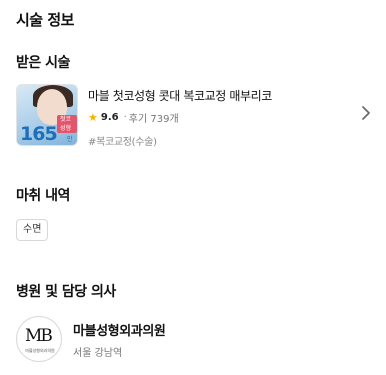  I want to click on hospital-logo-mark: MB, so click(39, 336).